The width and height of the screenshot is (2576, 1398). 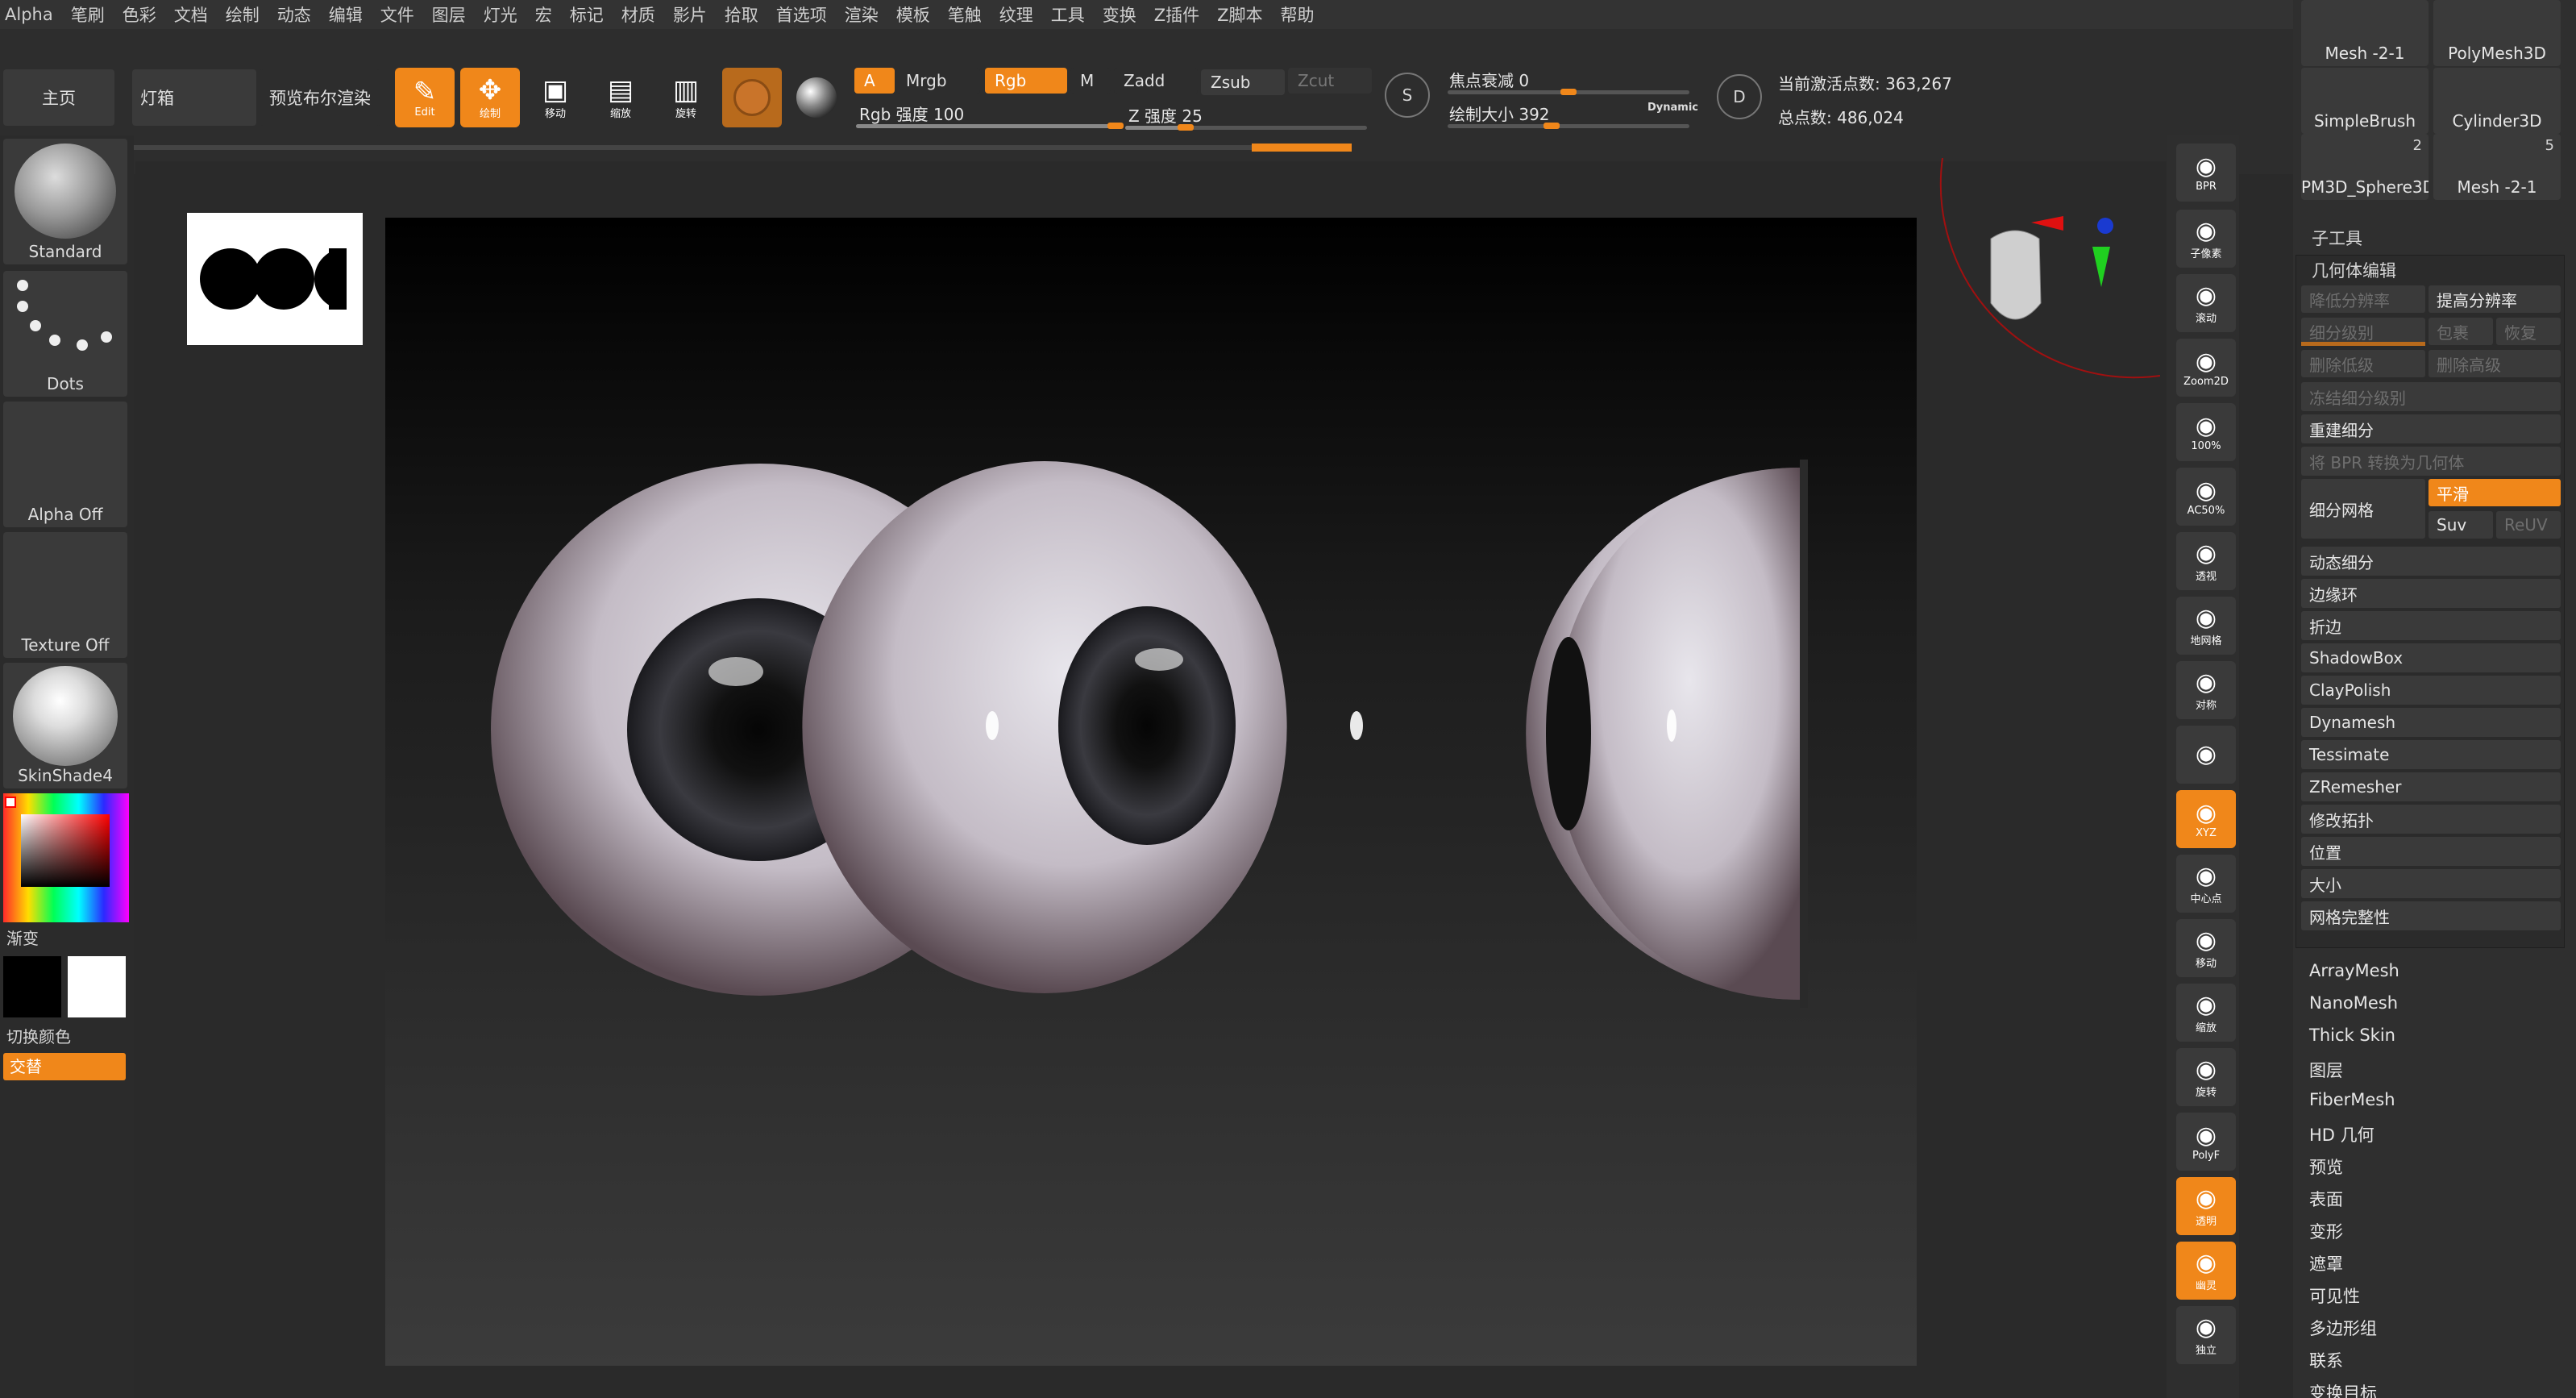 What do you see at coordinates (2334, 1296) in the screenshot?
I see `tool-subpalette: 可见性` at bounding box center [2334, 1296].